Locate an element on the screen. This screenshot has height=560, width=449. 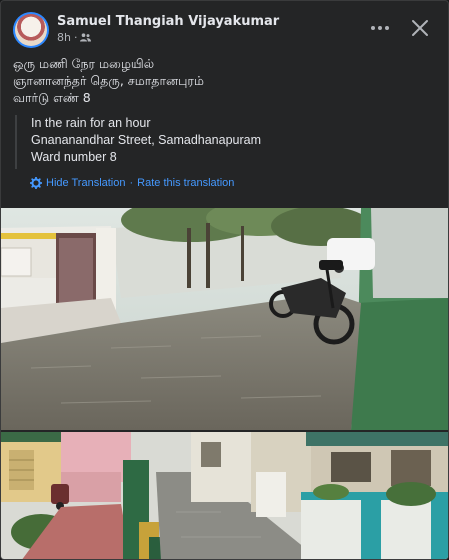
author-avatar is located at coordinates (31, 30).